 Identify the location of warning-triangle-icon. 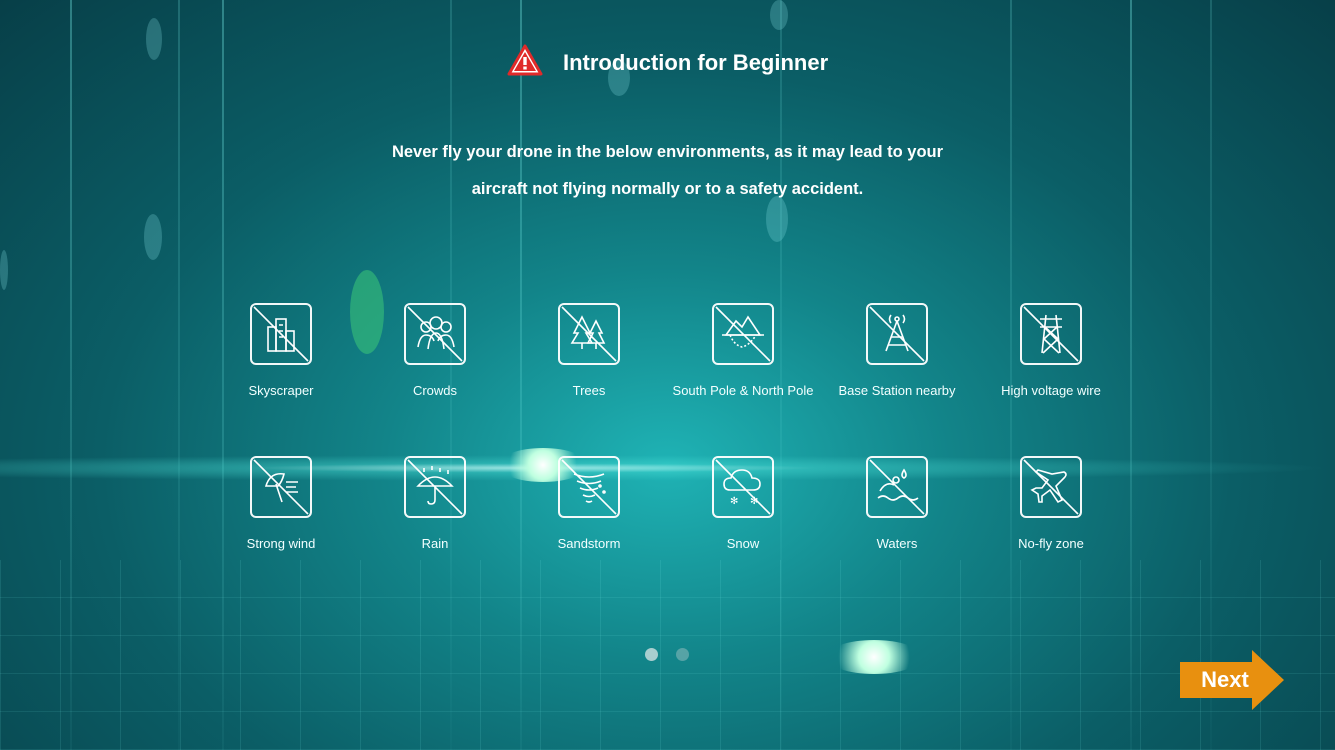
(525, 63).